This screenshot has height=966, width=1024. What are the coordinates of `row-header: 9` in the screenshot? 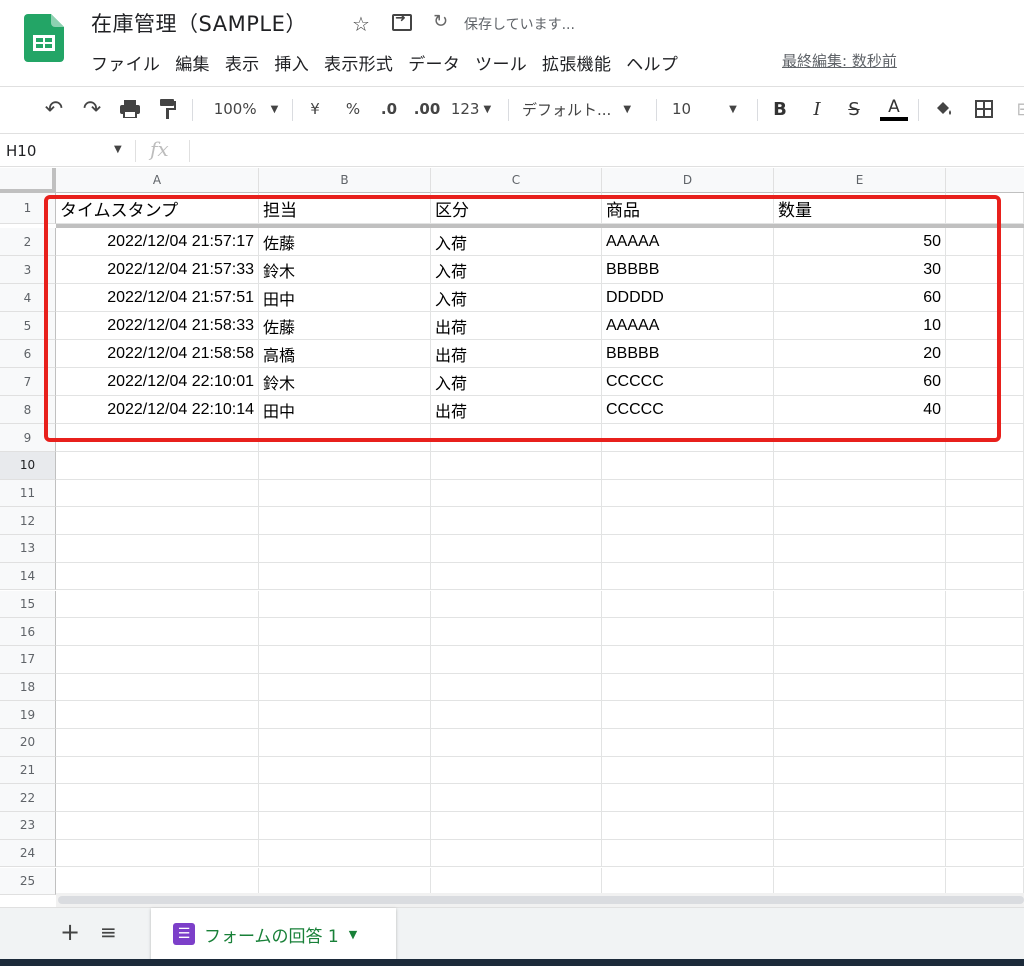 It's located at (28, 438).